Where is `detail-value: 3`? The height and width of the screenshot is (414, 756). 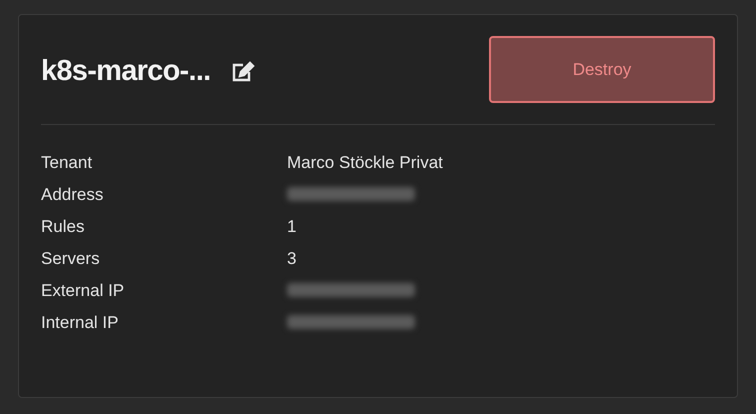 detail-value: 3 is located at coordinates (291, 259).